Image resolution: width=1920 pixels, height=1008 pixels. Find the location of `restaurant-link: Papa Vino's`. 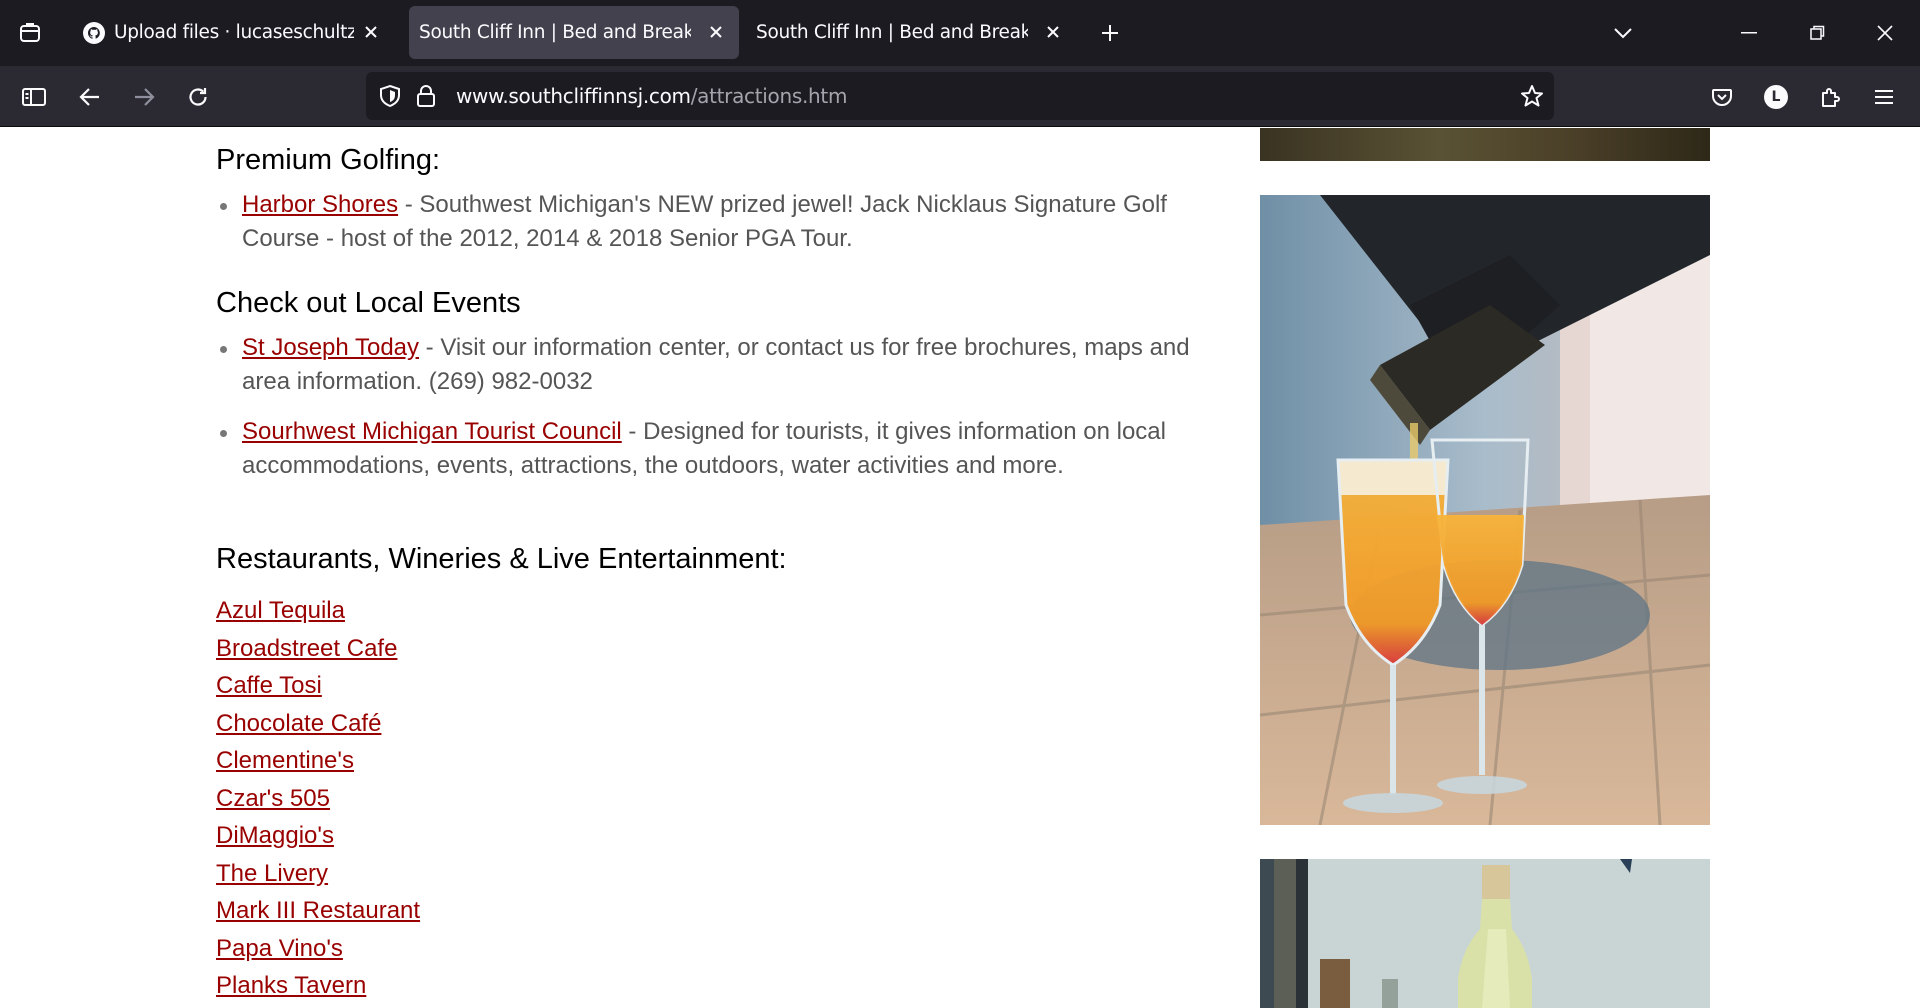

restaurant-link: Papa Vino's is located at coordinates (318, 949).